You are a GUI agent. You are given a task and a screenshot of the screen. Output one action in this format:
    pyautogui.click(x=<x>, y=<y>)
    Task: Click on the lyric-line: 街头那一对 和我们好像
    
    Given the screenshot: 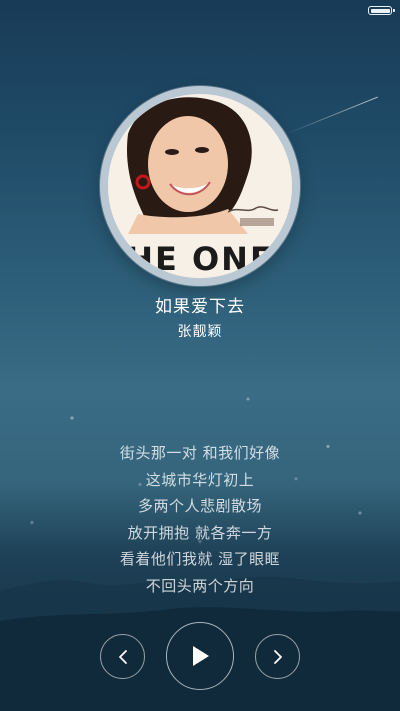 What is the action you would take?
    pyautogui.click(x=200, y=453)
    